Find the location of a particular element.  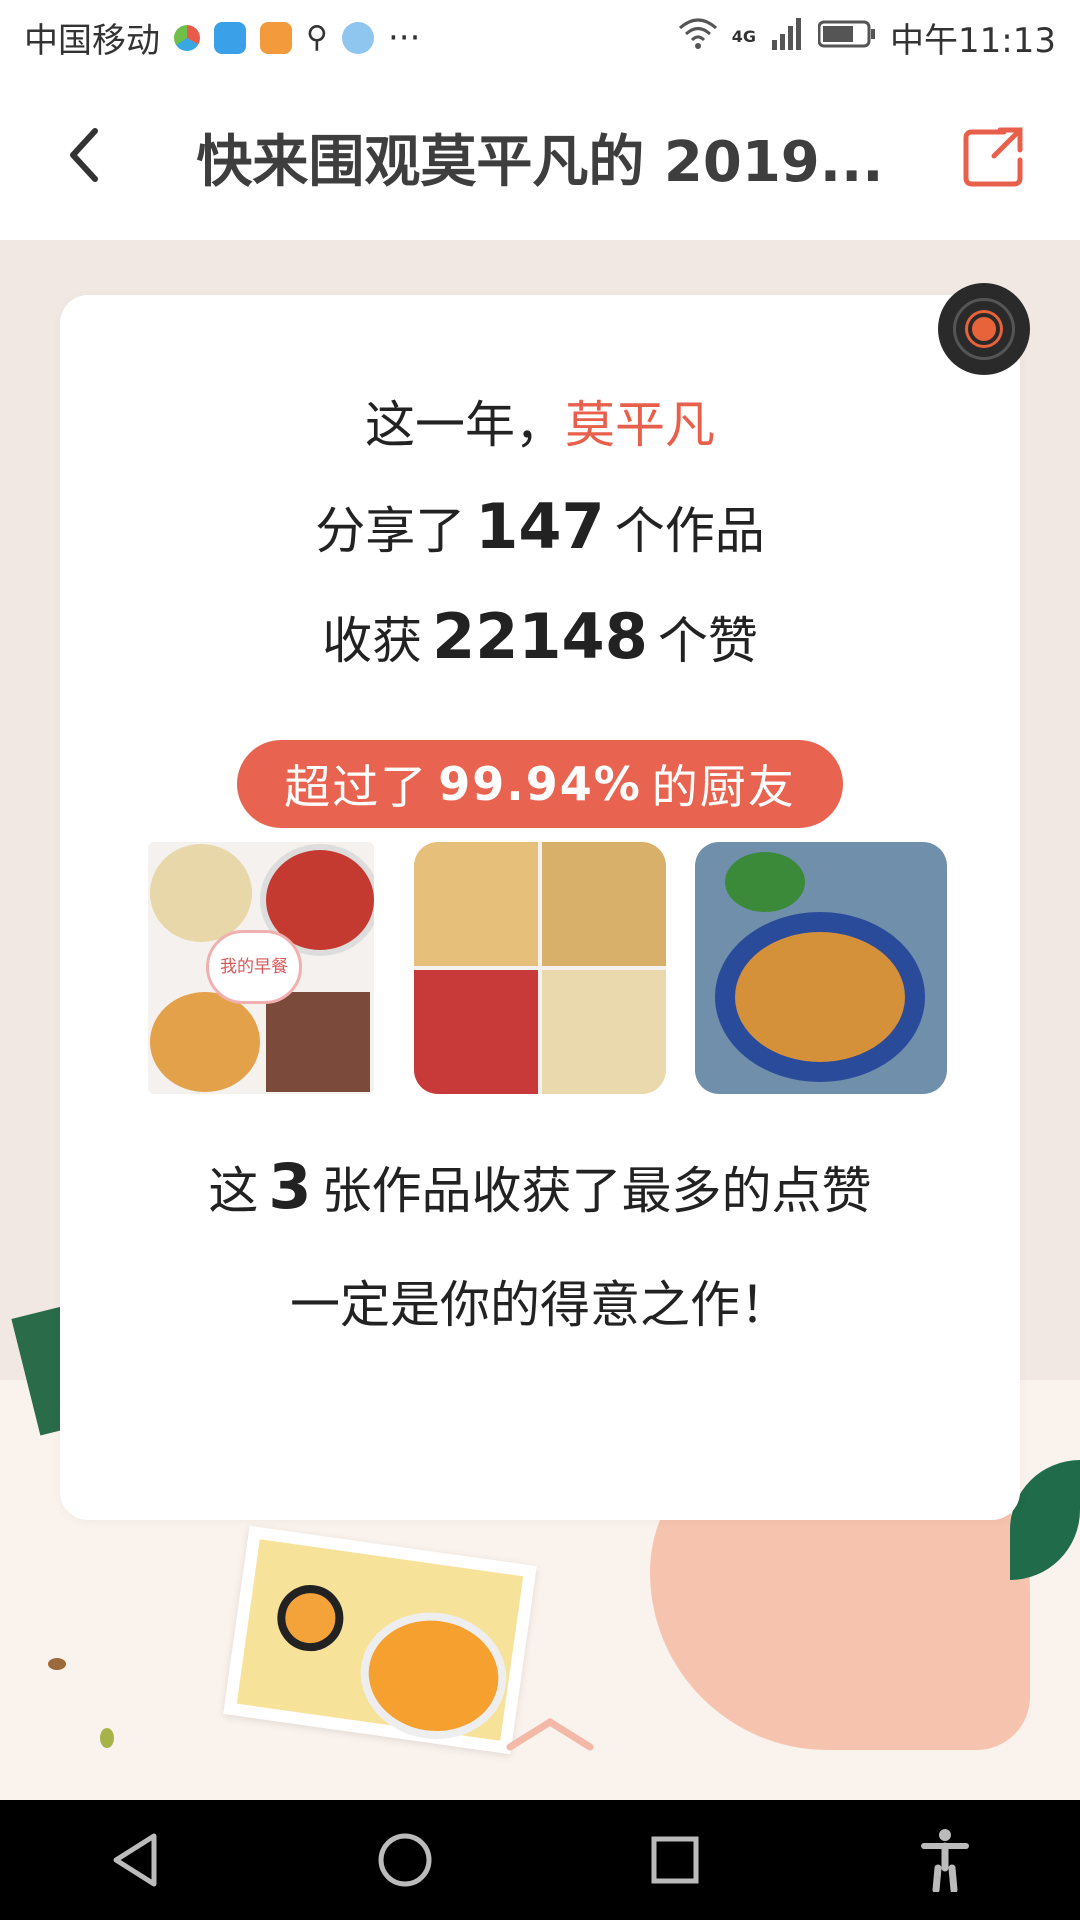

works-line: 分享了 147 个作品 is located at coordinates (540, 526).